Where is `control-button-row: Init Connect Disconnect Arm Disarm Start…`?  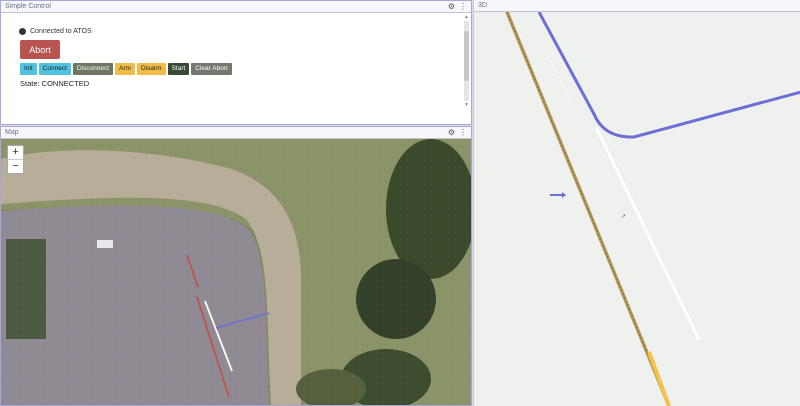
control-button-row: Init Connect Disconnect Arm Disarm Start… is located at coordinates (126, 69).